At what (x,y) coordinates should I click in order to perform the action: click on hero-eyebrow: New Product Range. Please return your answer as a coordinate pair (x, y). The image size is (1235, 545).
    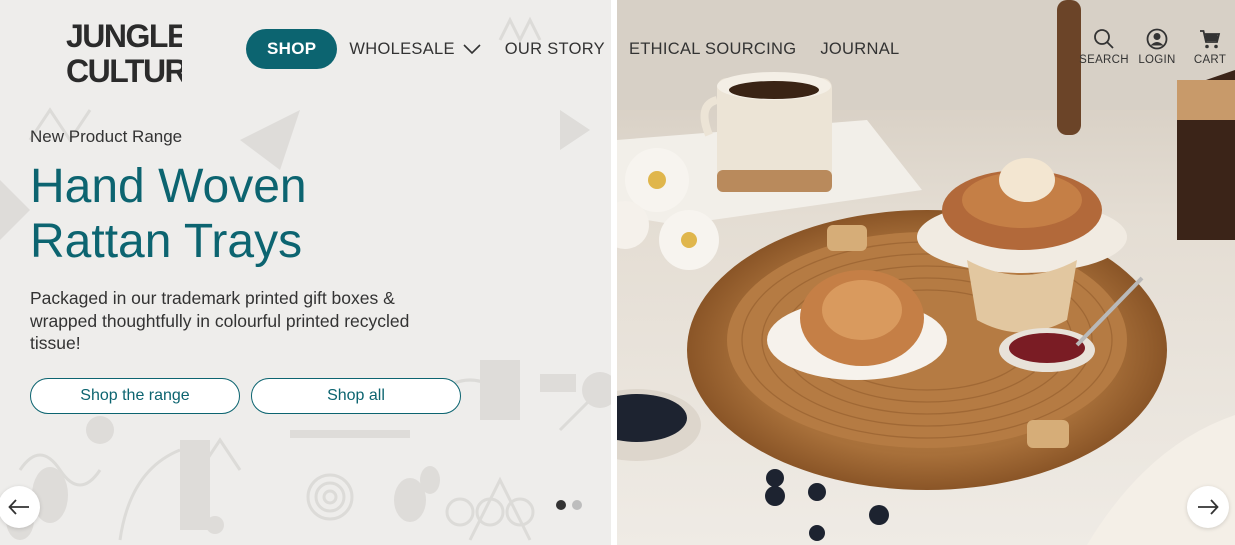
    Looking at the image, I should click on (106, 136).